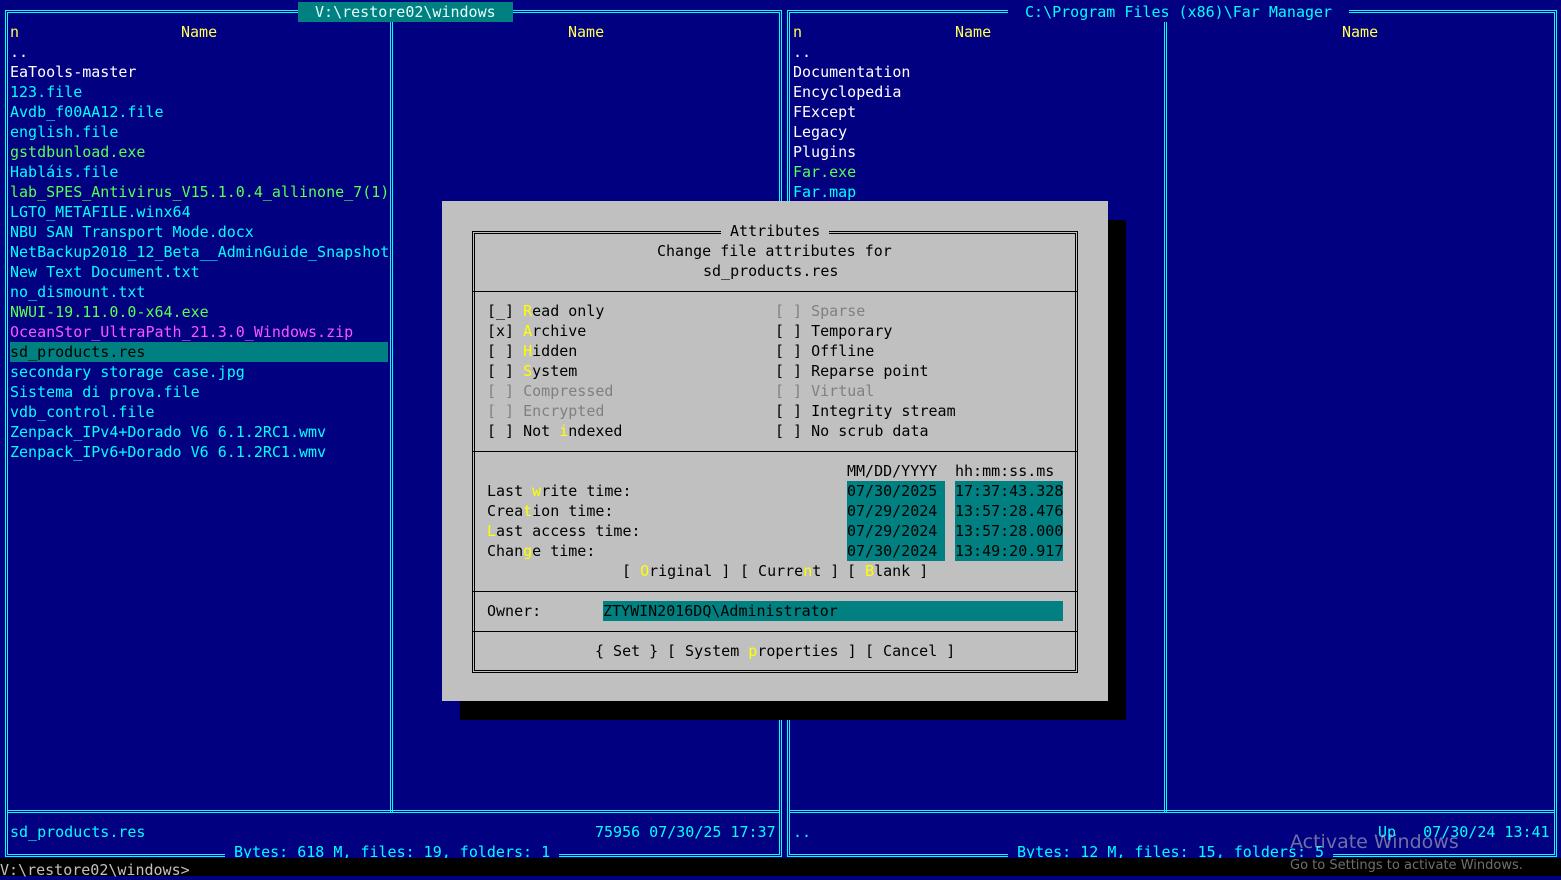 The height and width of the screenshot is (880, 1561). I want to click on blank-button-prefix: [, so click(856, 571).